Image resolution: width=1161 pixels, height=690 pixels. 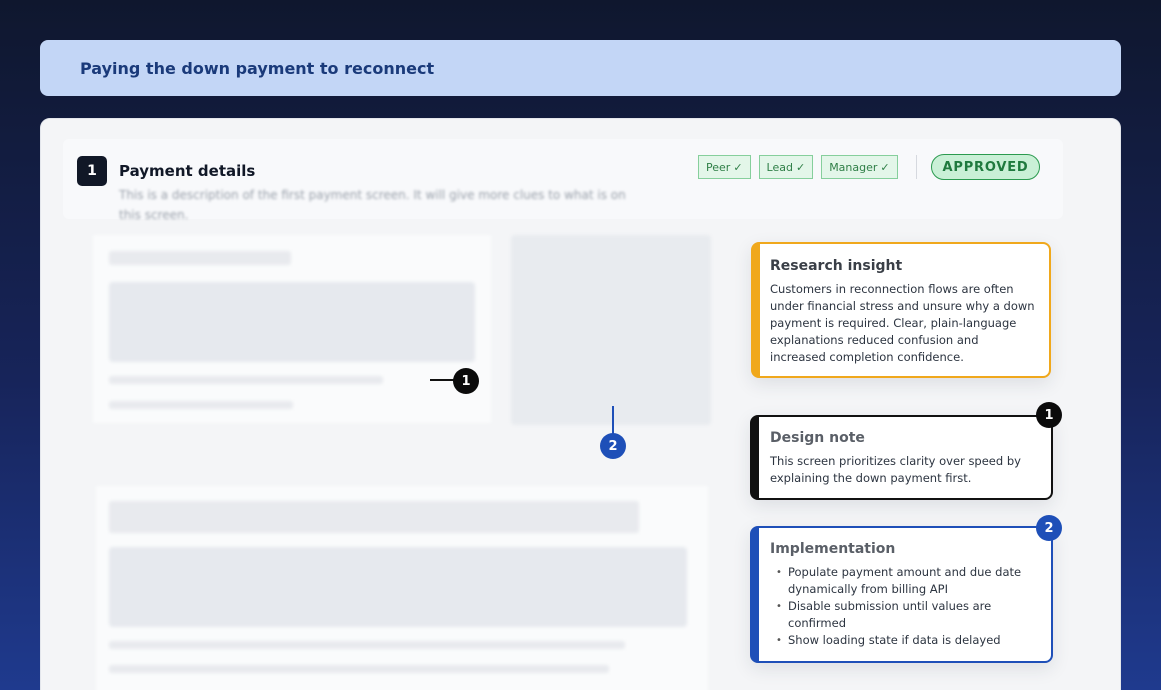 What do you see at coordinates (916, 167) in the screenshot?
I see `header-divider` at bounding box center [916, 167].